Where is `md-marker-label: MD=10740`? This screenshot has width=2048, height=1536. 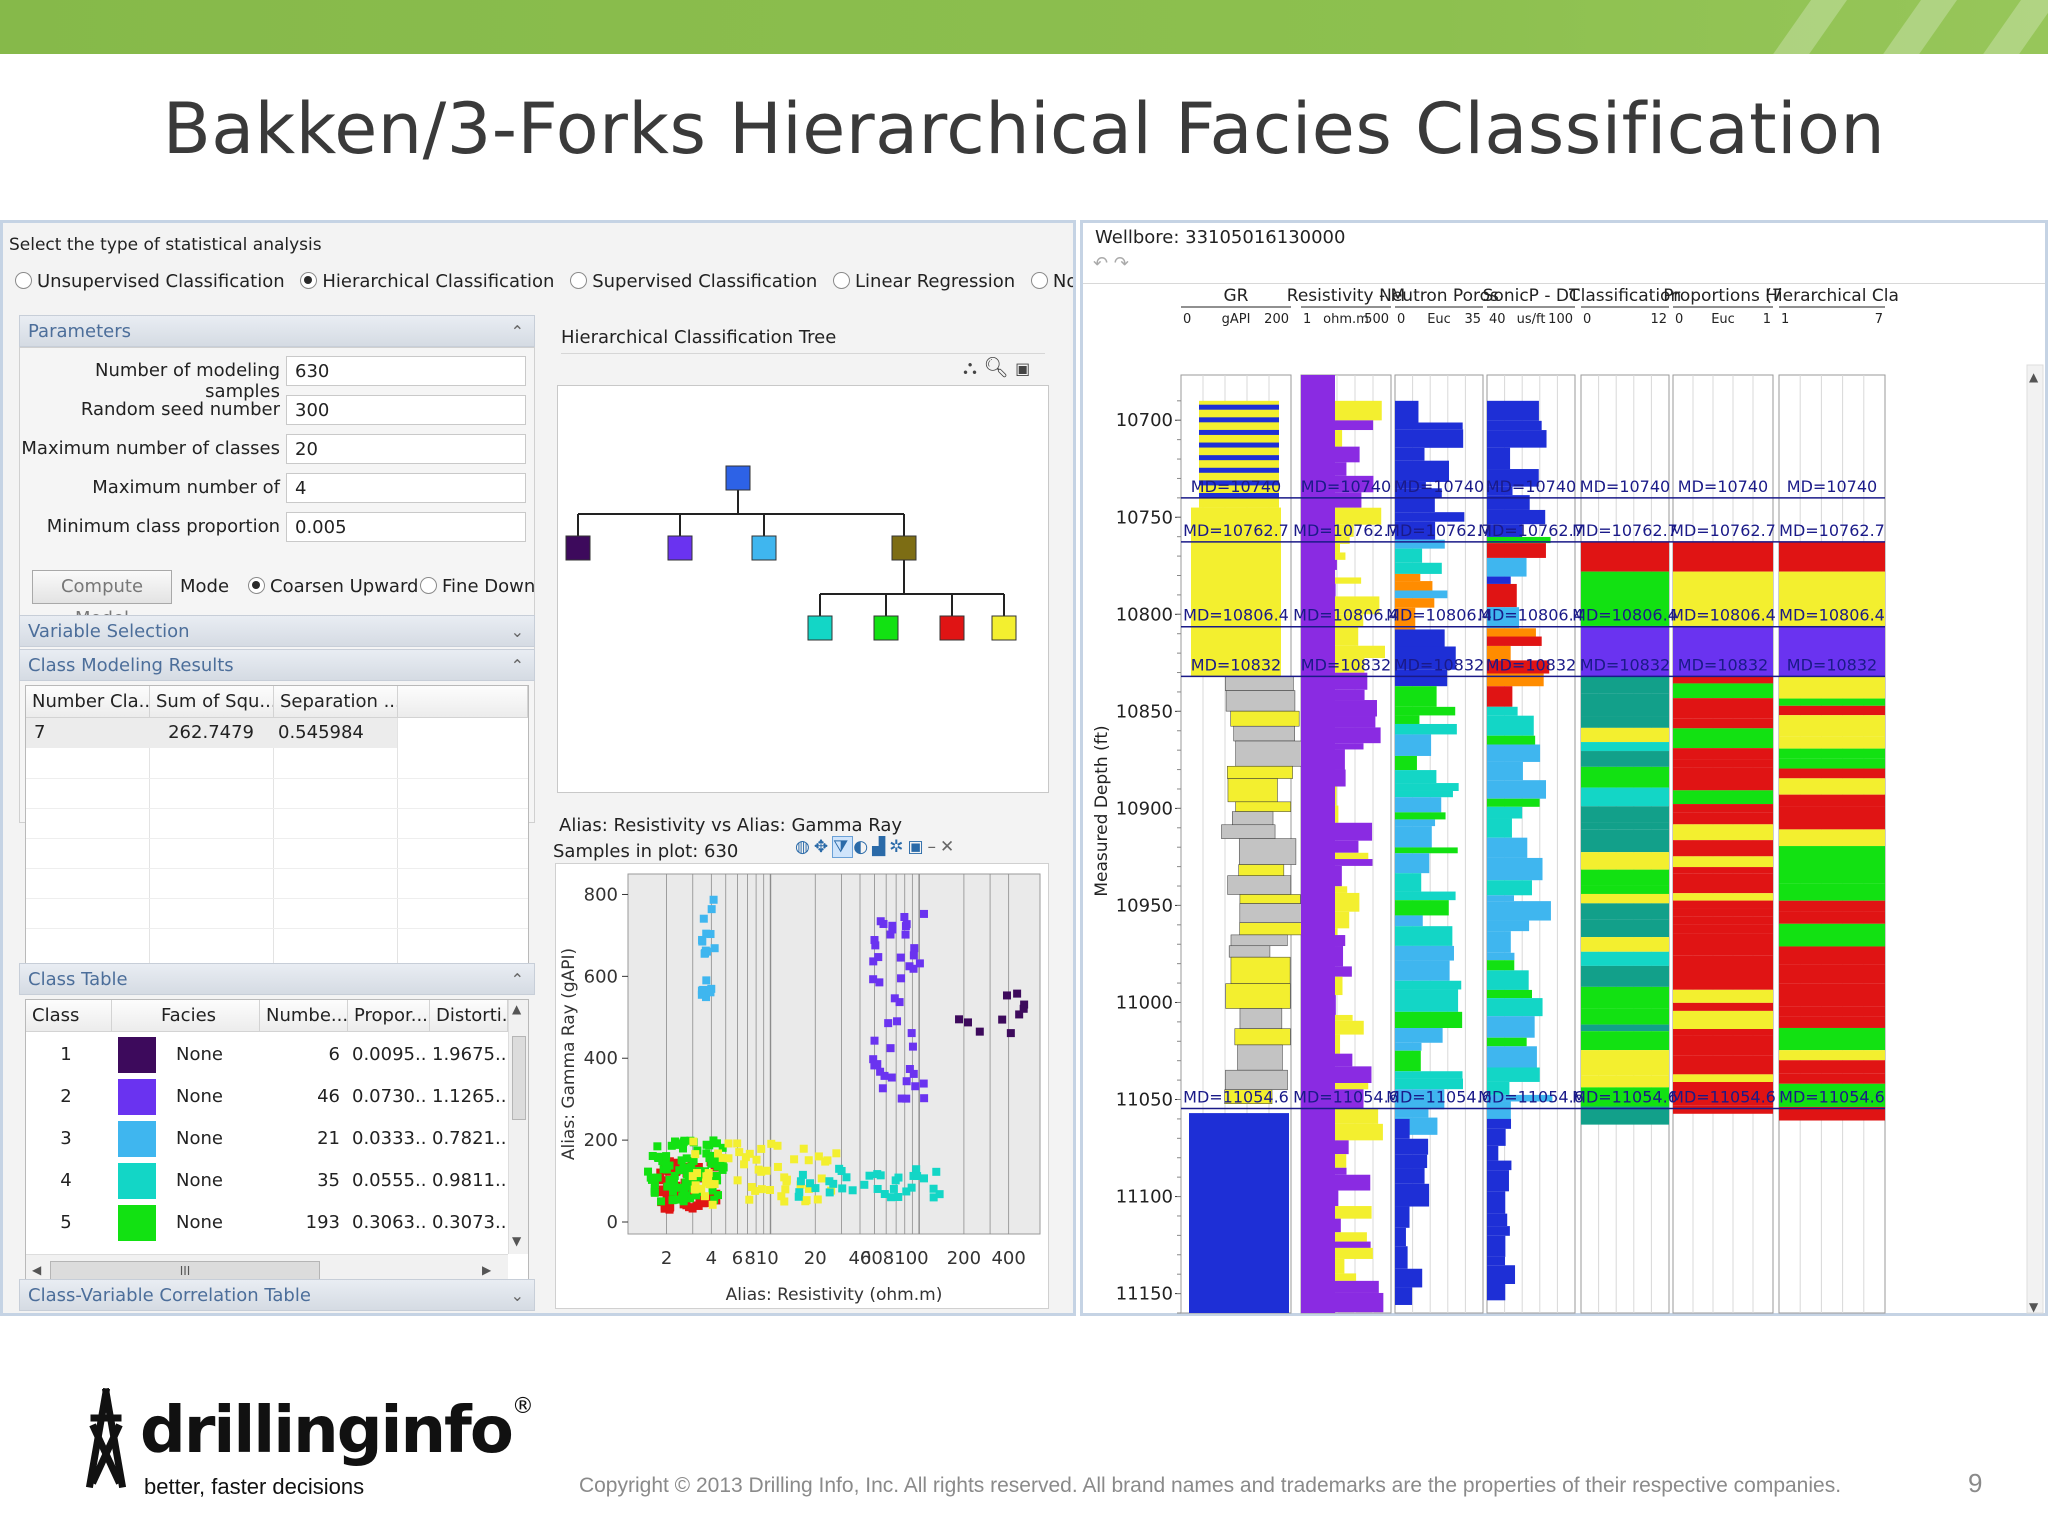
md-marker-label: MD=10740 is located at coordinates (1832, 486).